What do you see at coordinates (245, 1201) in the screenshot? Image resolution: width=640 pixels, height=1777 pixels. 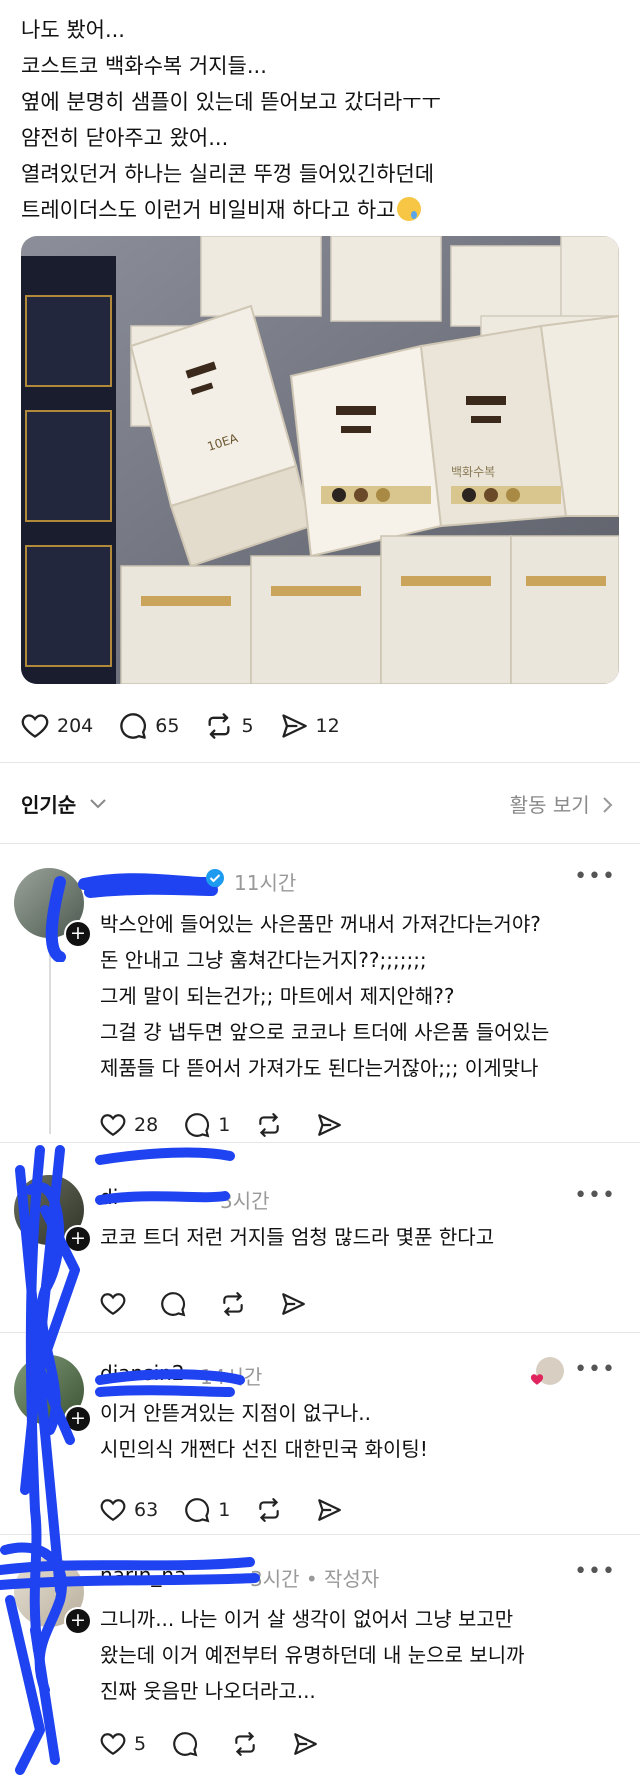 I see `comment-time: 3시간` at bounding box center [245, 1201].